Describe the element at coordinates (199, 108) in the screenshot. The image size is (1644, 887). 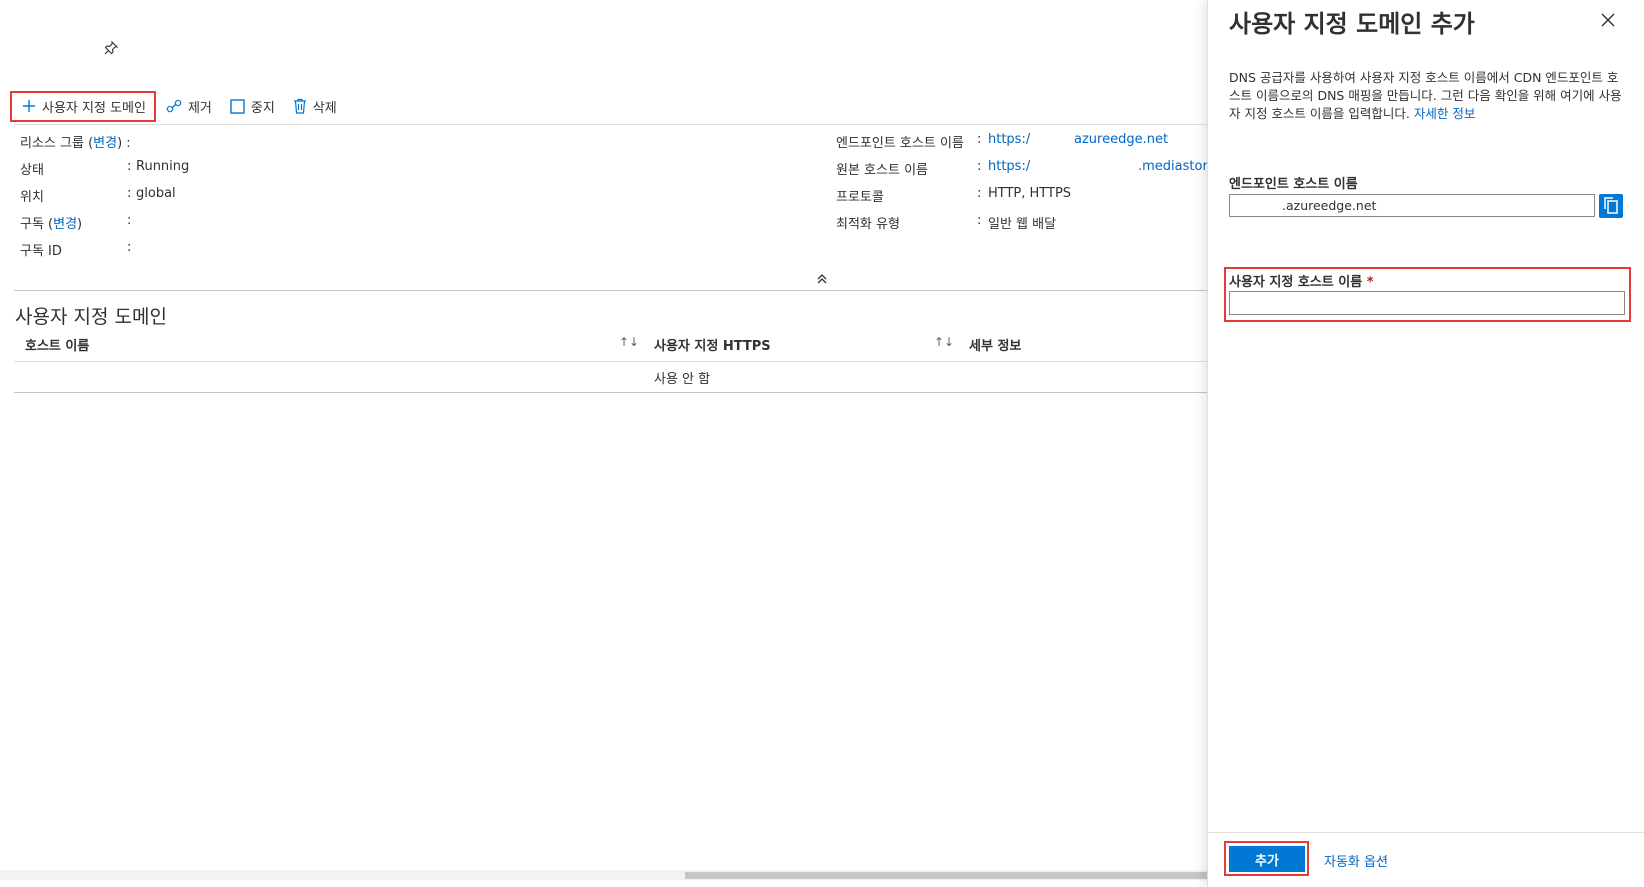
I see `remove-label: 제거` at that location.